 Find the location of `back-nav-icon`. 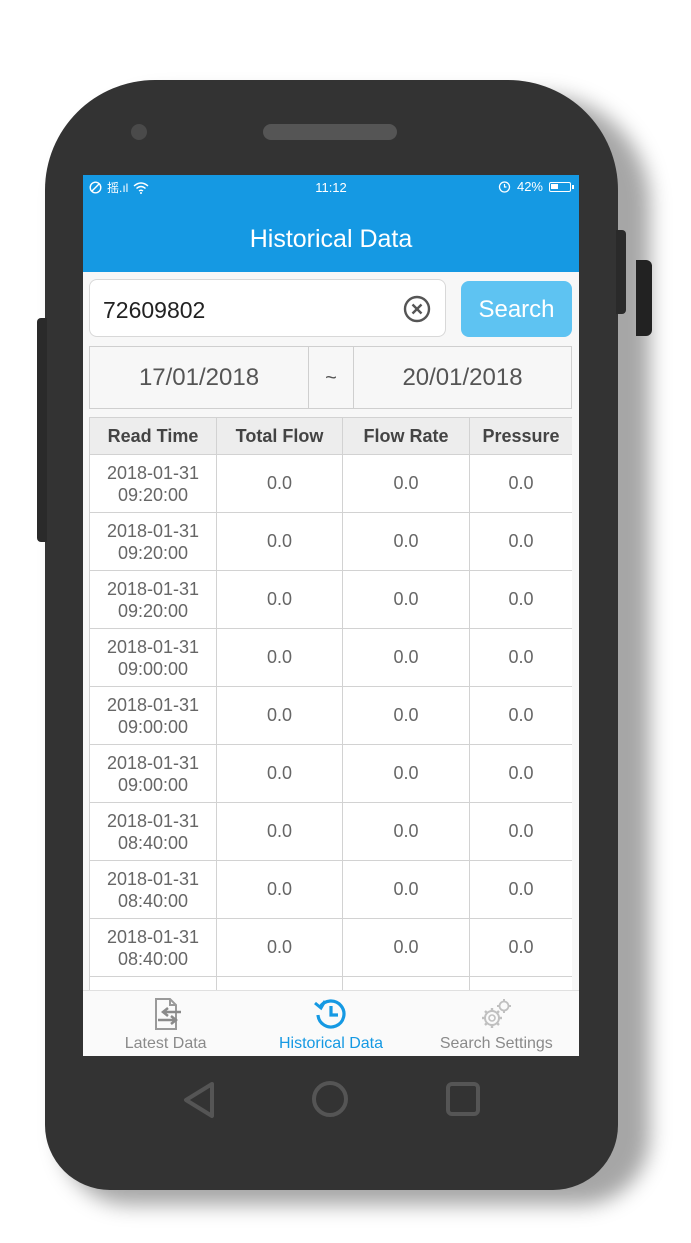

back-nav-icon is located at coordinates (199, 1100).